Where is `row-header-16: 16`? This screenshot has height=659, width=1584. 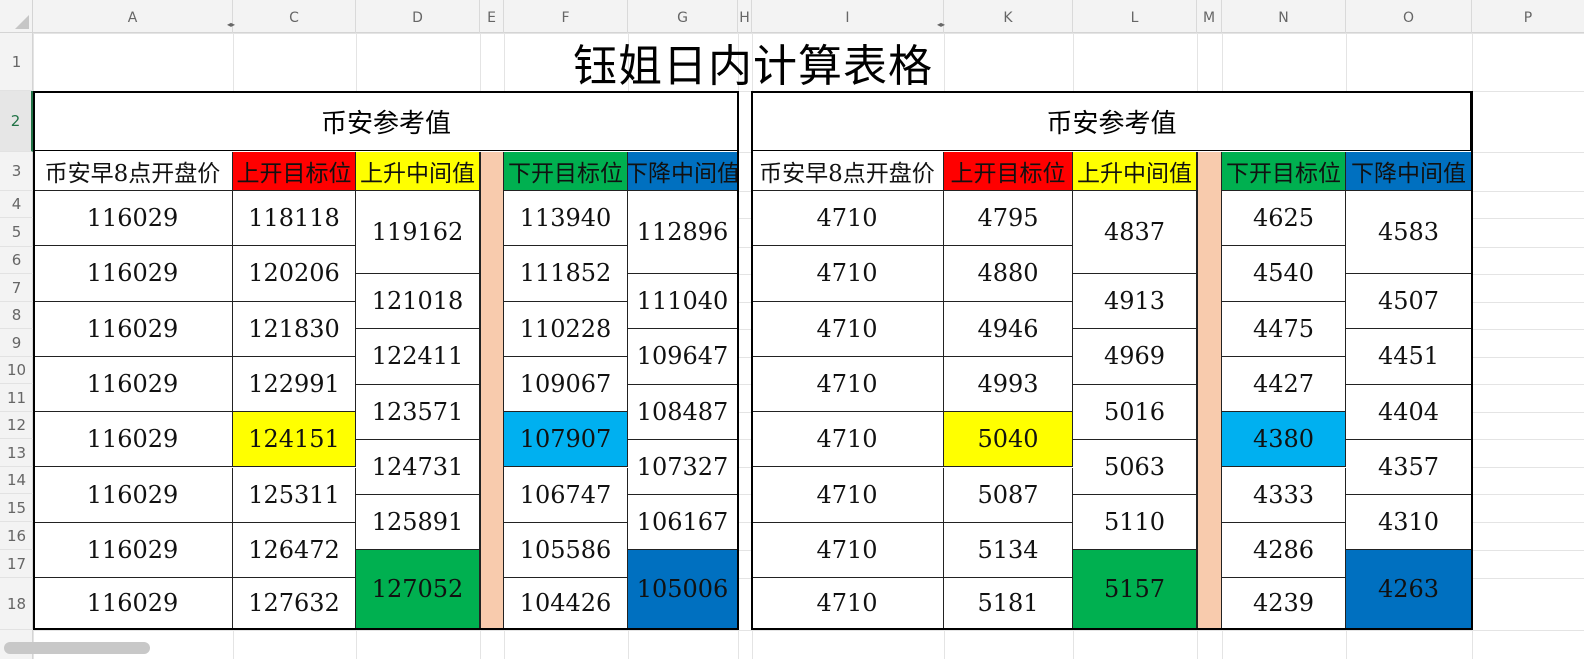 row-header-16: 16 is located at coordinates (16, 536).